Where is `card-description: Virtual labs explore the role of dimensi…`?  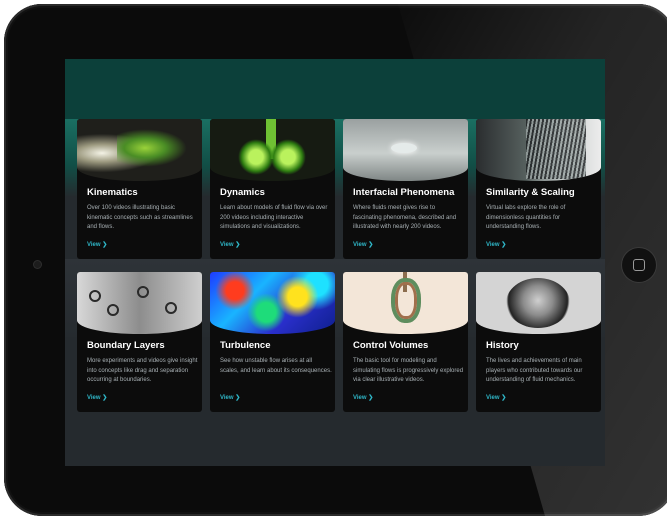
card-description: Virtual labs explore the role of dimensi… is located at coordinates (526, 217).